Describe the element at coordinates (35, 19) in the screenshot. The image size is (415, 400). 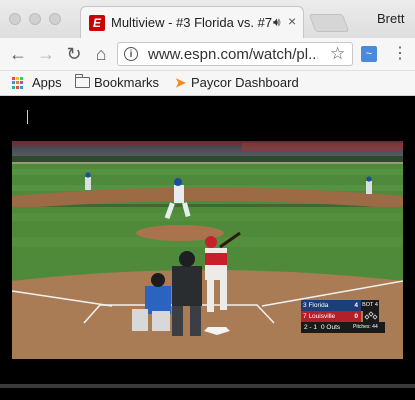
I see `window-minimize-button` at that location.